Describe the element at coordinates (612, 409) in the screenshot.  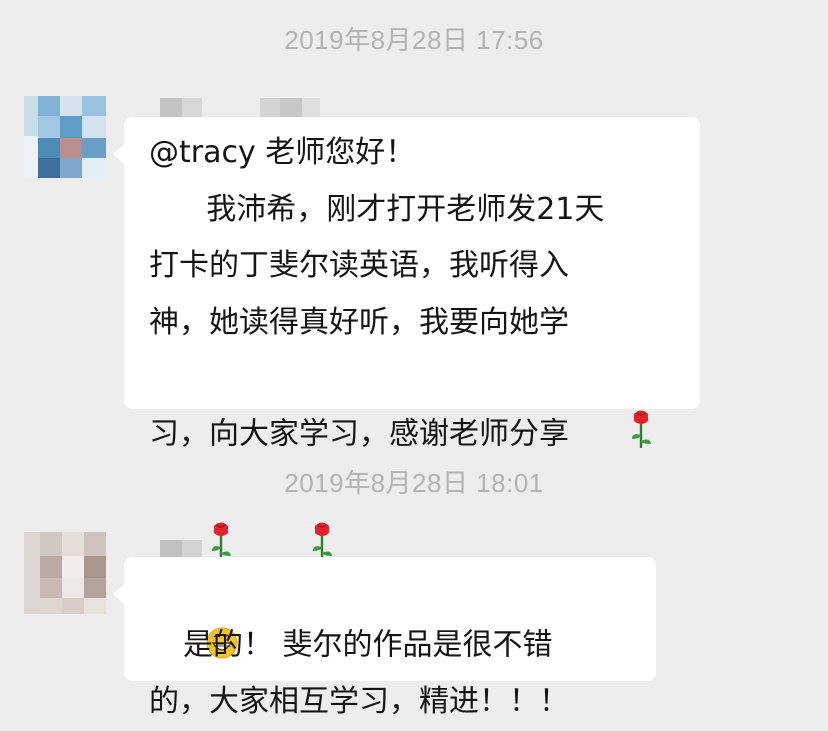
I see `rose-icon` at that location.